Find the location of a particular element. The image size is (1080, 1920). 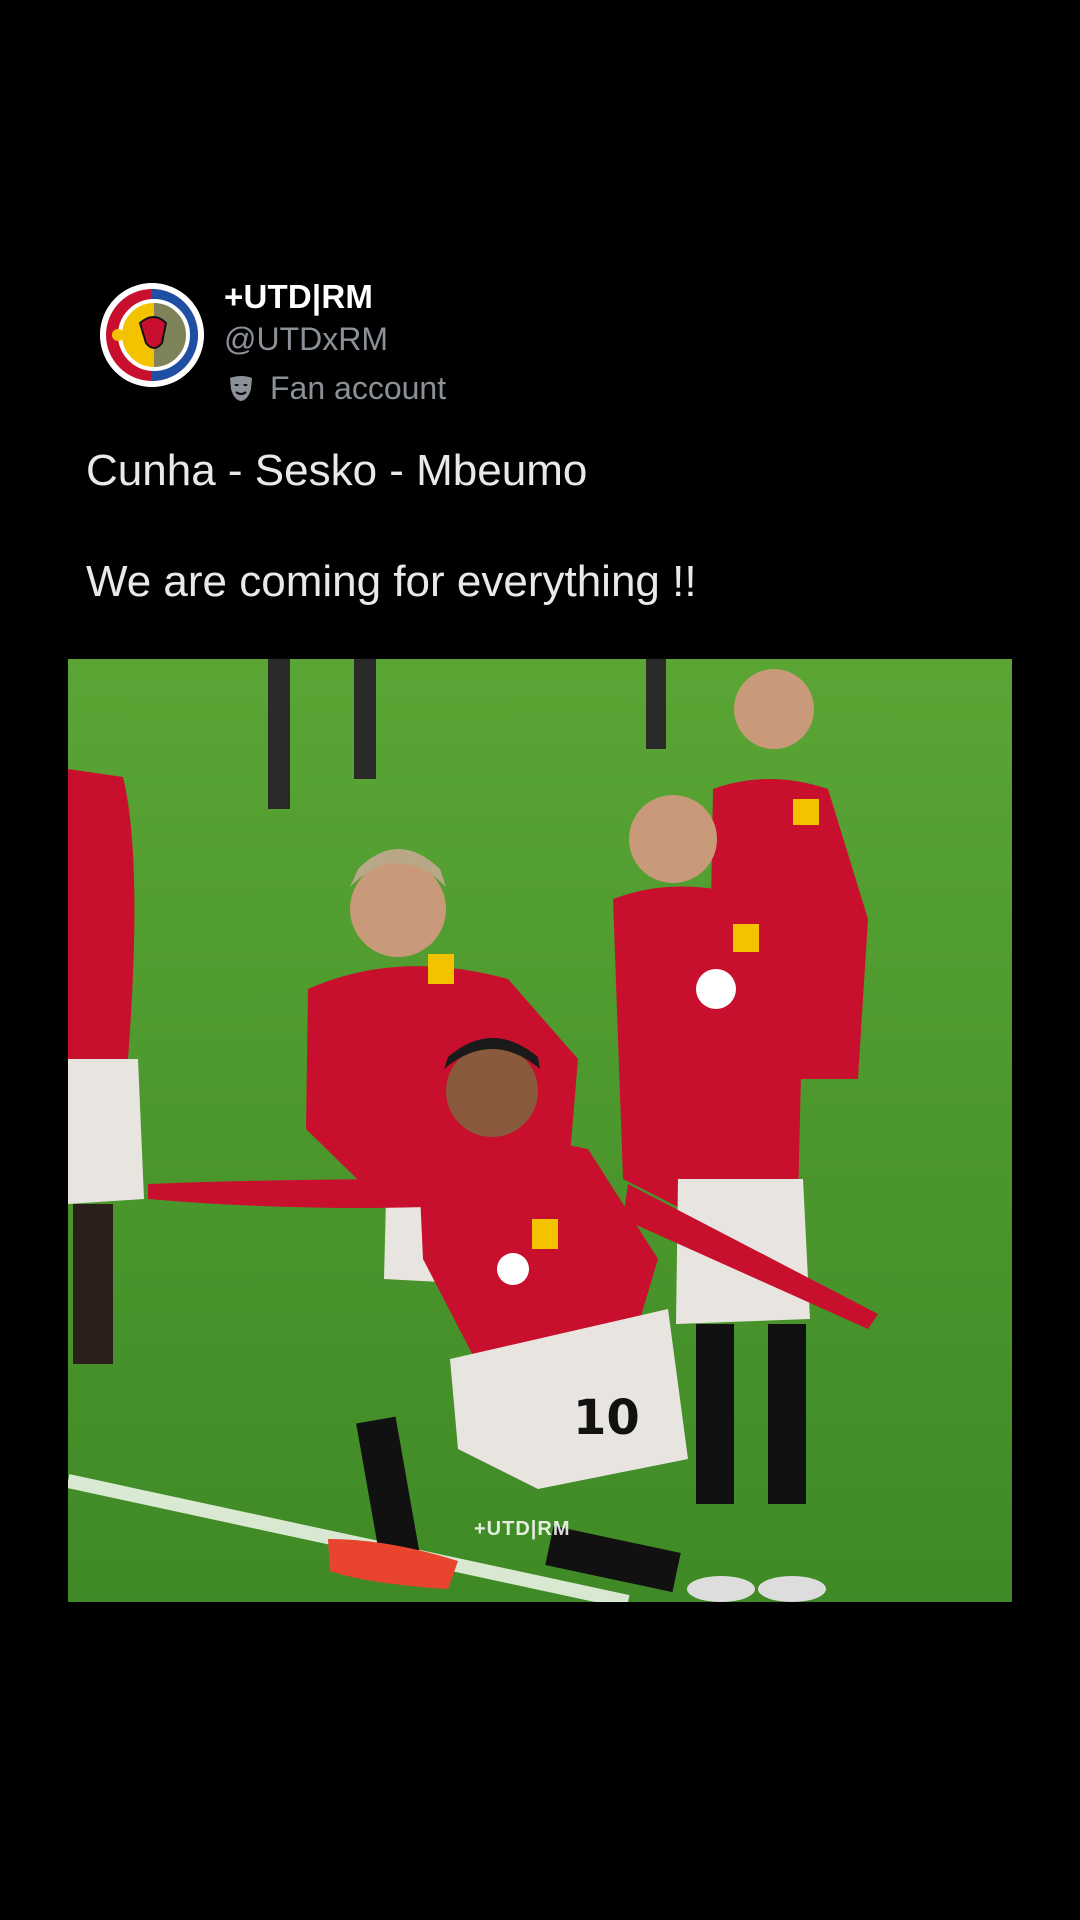

fan-account-label: Fan account is located at coordinates (336, 388).